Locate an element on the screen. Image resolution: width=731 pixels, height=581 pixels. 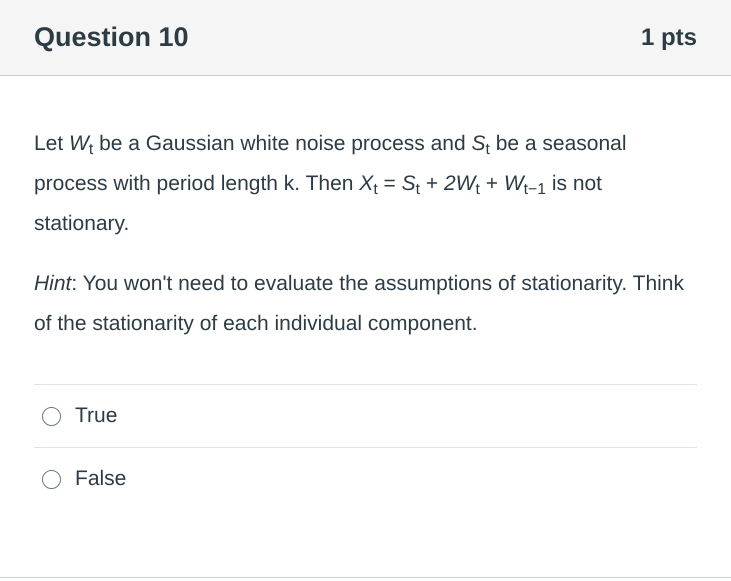
answer-label: False is located at coordinates (100, 479).